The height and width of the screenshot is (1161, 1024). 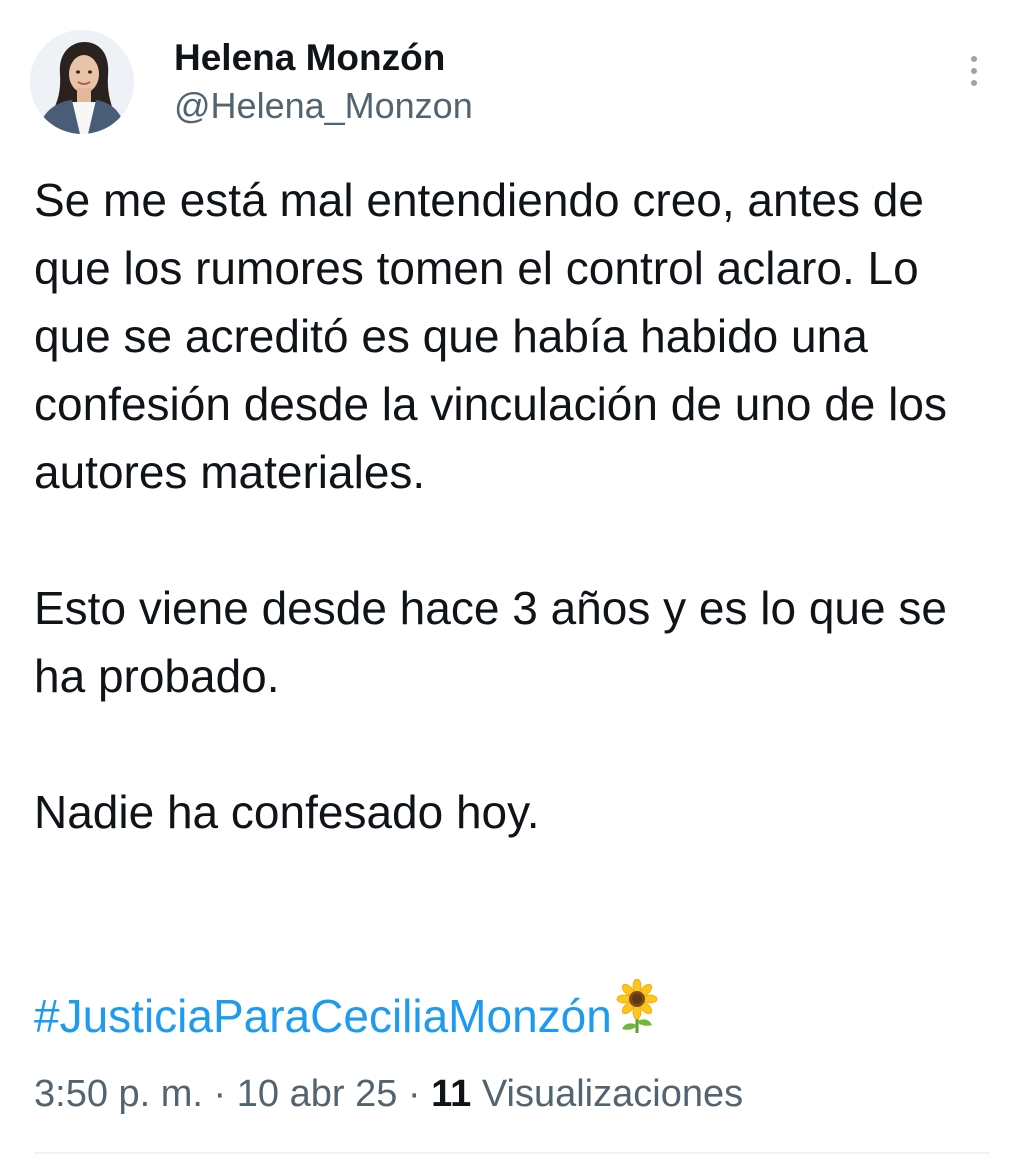 What do you see at coordinates (317, 1094) in the screenshot?
I see `tweet-date: 10 abr 25` at bounding box center [317, 1094].